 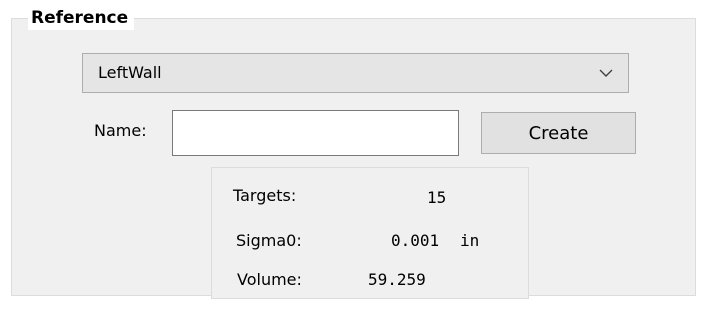 What do you see at coordinates (606, 73) in the screenshot?
I see `chevron-down-icon` at bounding box center [606, 73].